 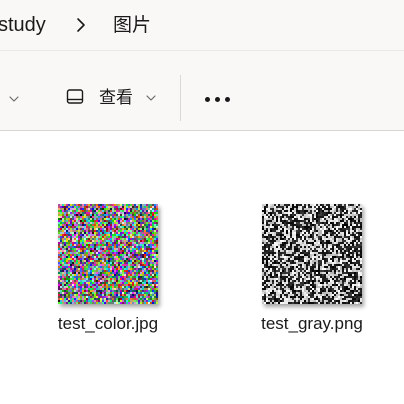 I want to click on view-button-label: 查看, so click(x=116, y=98).